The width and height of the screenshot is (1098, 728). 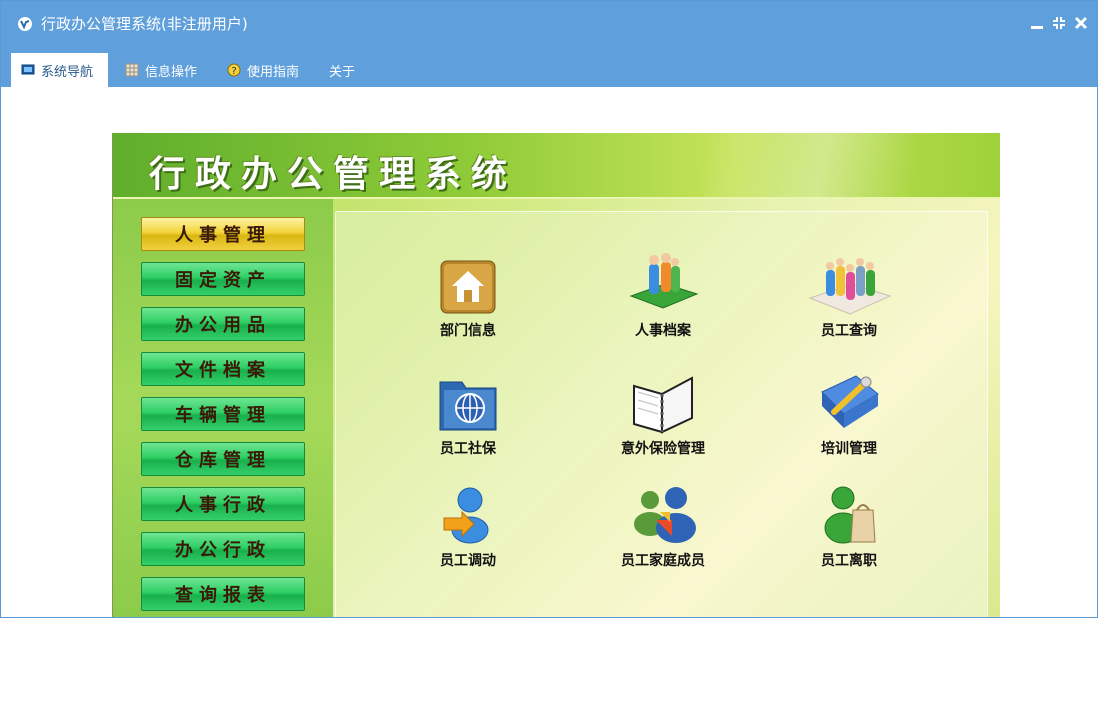 What do you see at coordinates (28, 69) in the screenshot?
I see `monitor-icon` at bounding box center [28, 69].